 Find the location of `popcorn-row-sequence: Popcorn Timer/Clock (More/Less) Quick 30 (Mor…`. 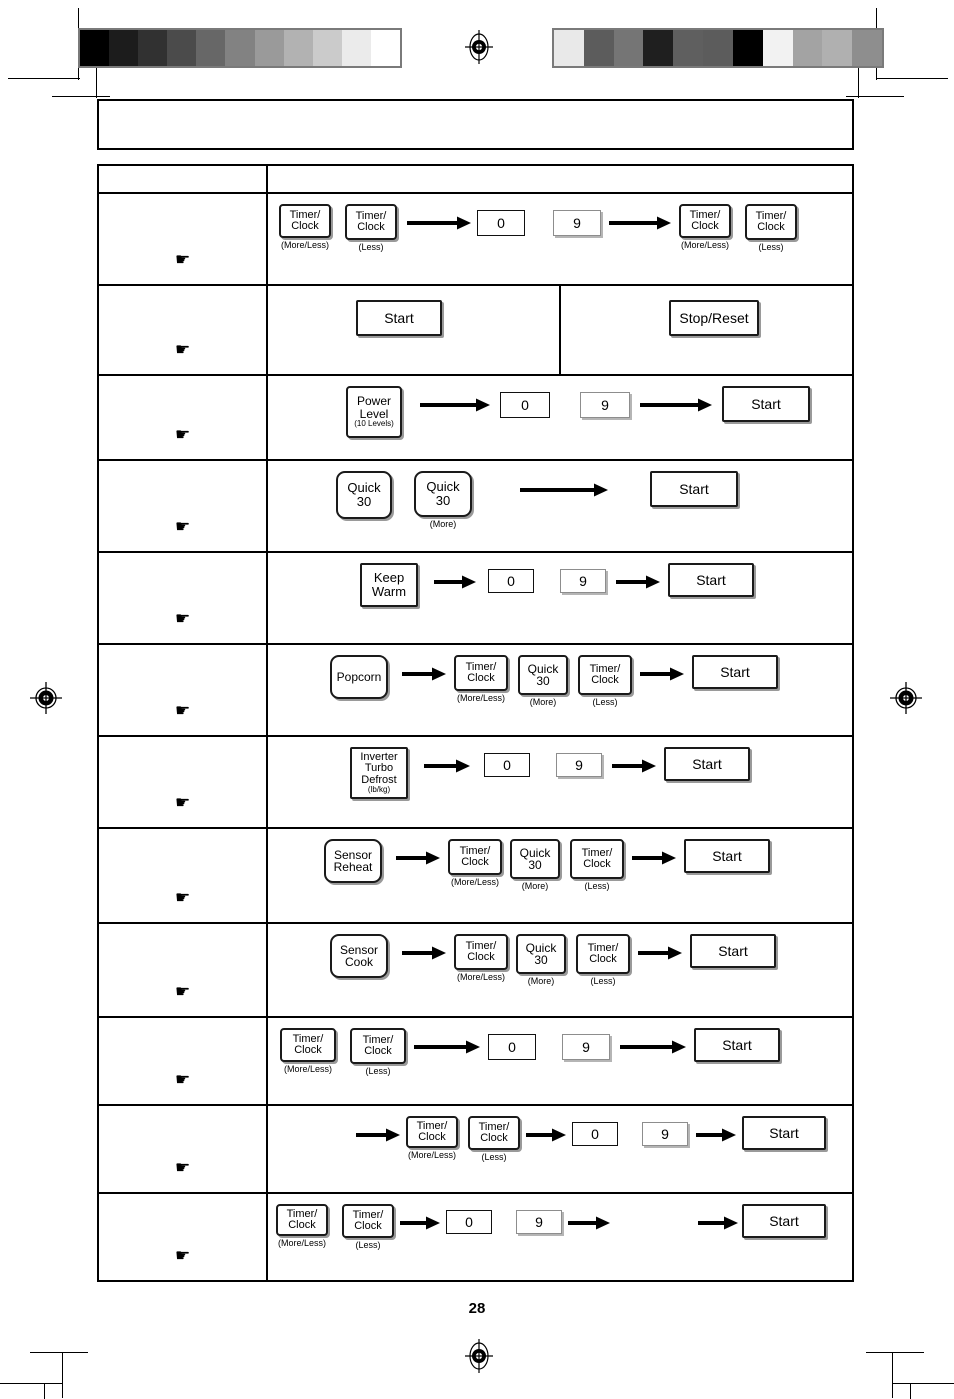

popcorn-row-sequence: Popcorn Timer/Clock (More/Less) Quick 30 (Mor… is located at coordinates (560, 681).